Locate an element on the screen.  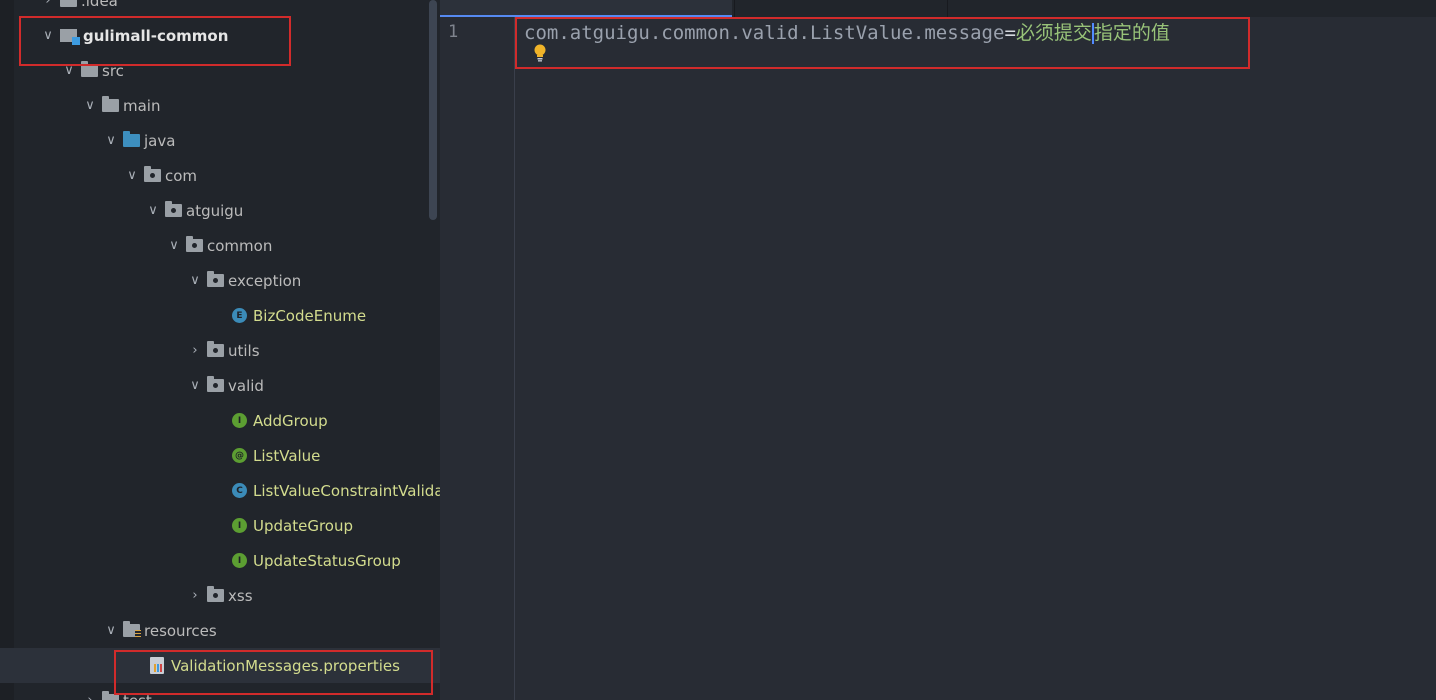
tree-scrollbar is located at coordinates (433, 110).